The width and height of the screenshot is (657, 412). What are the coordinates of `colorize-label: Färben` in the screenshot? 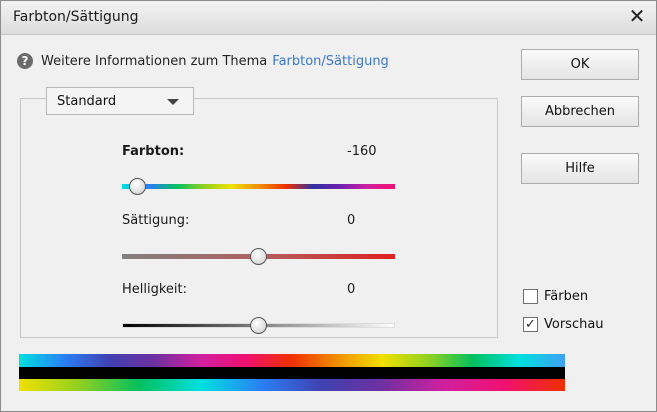 It's located at (566, 296).